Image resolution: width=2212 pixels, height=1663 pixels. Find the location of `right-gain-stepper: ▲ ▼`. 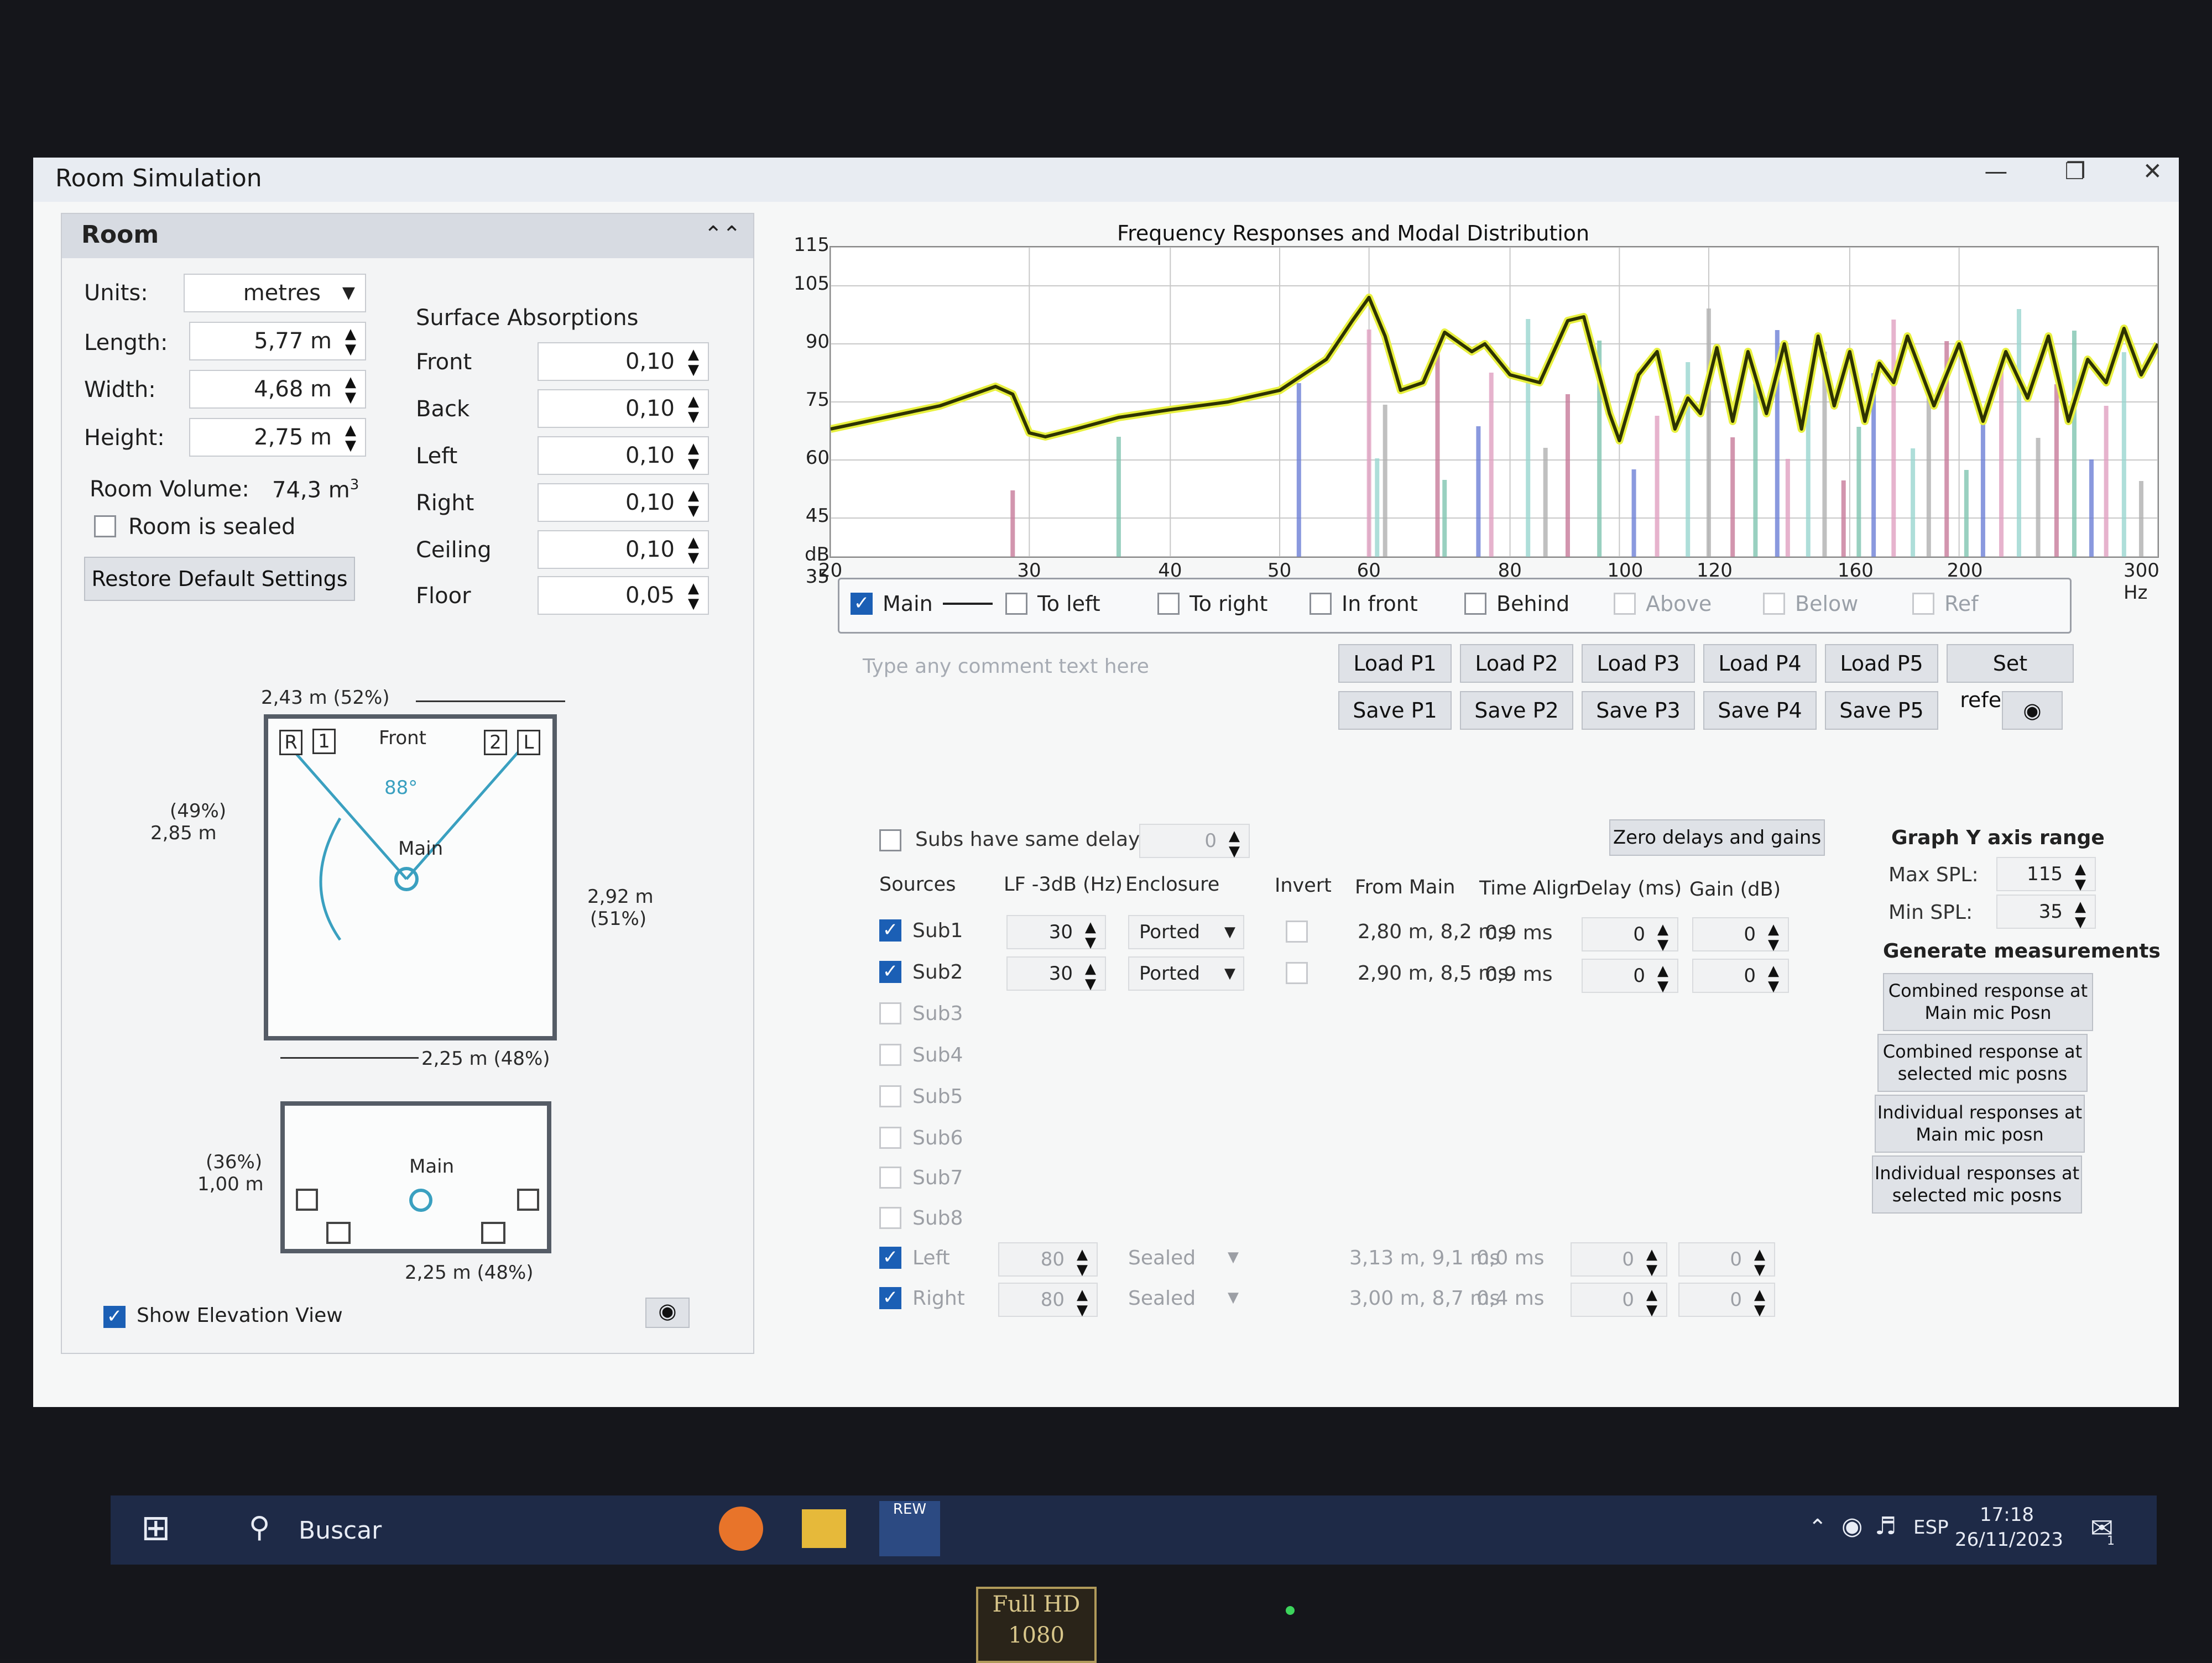

right-gain-stepper: ▲ ▼ is located at coordinates (1760, 1302).